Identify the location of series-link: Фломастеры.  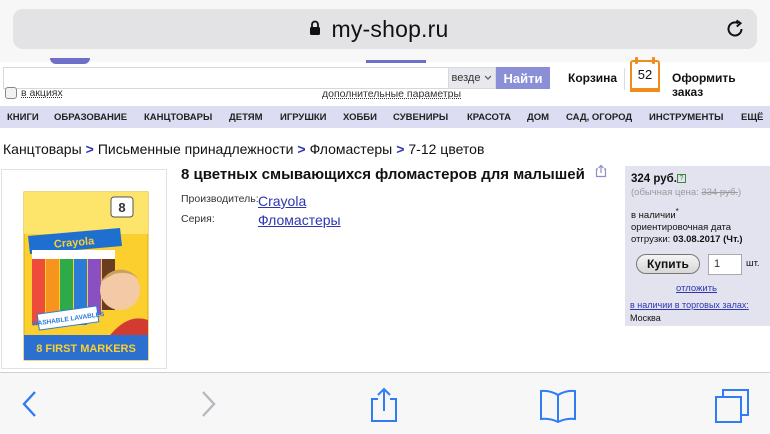
(299, 220).